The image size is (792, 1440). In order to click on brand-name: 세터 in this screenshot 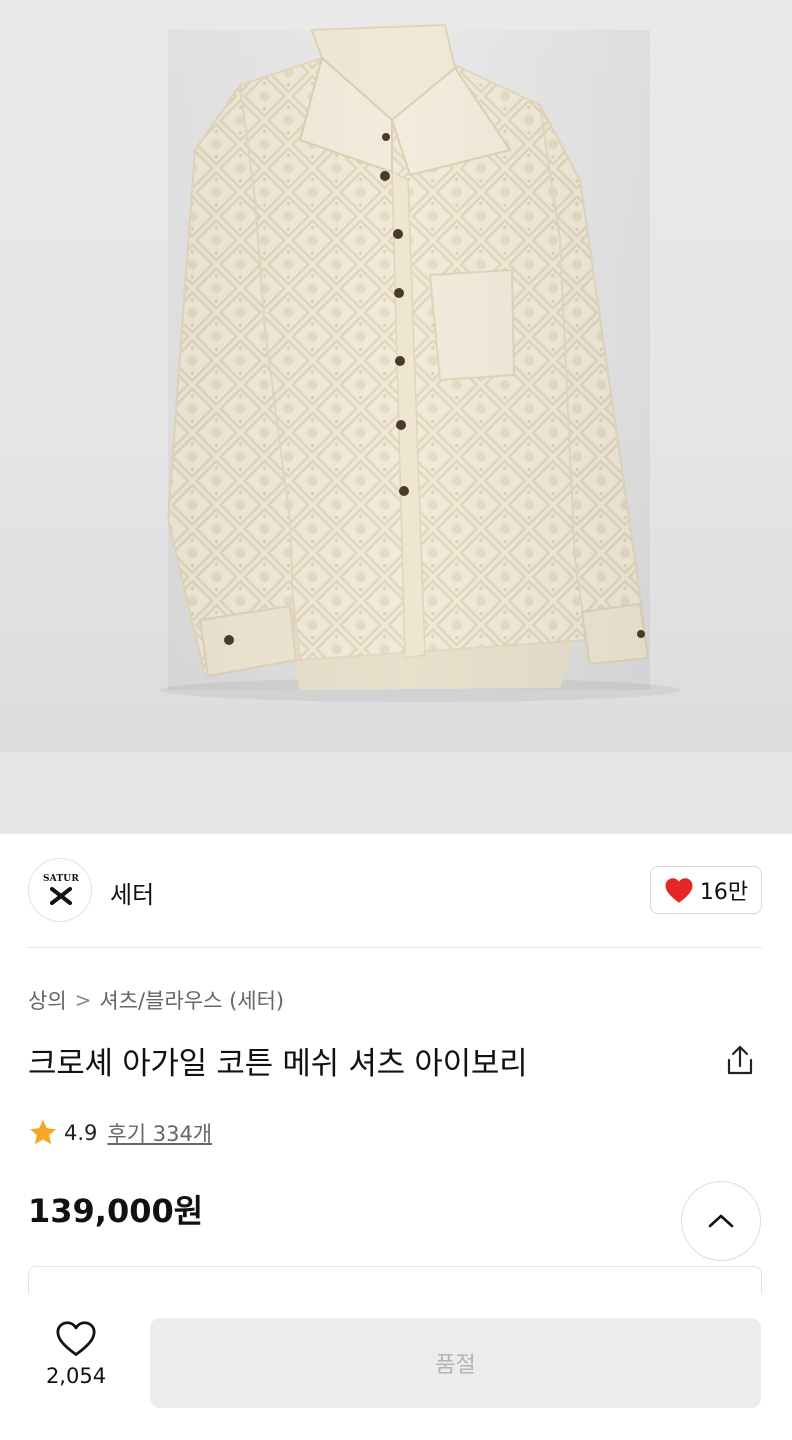, I will do `click(132, 892)`.